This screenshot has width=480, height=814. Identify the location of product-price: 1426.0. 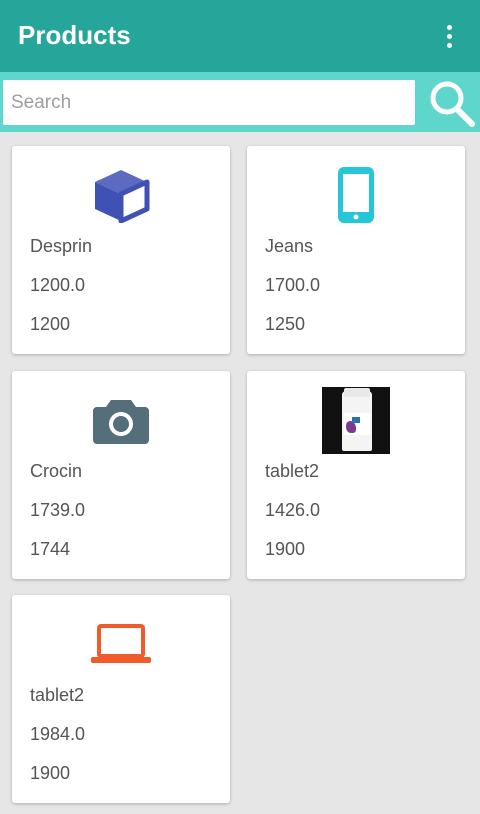
(293, 510).